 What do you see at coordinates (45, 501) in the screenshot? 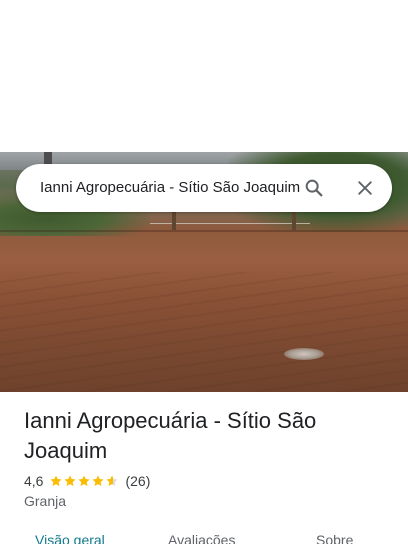
I see `place-category: Granja` at bounding box center [45, 501].